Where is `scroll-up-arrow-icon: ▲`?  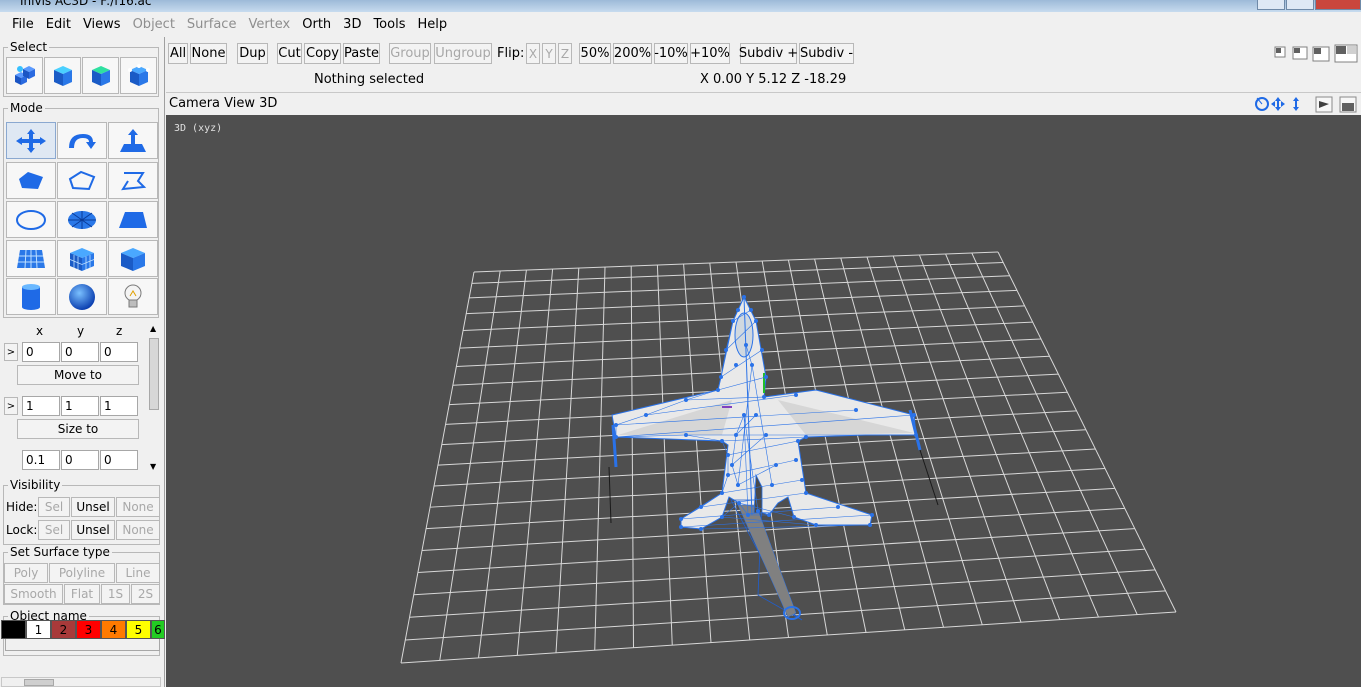 scroll-up-arrow-icon: ▲ is located at coordinates (153, 328).